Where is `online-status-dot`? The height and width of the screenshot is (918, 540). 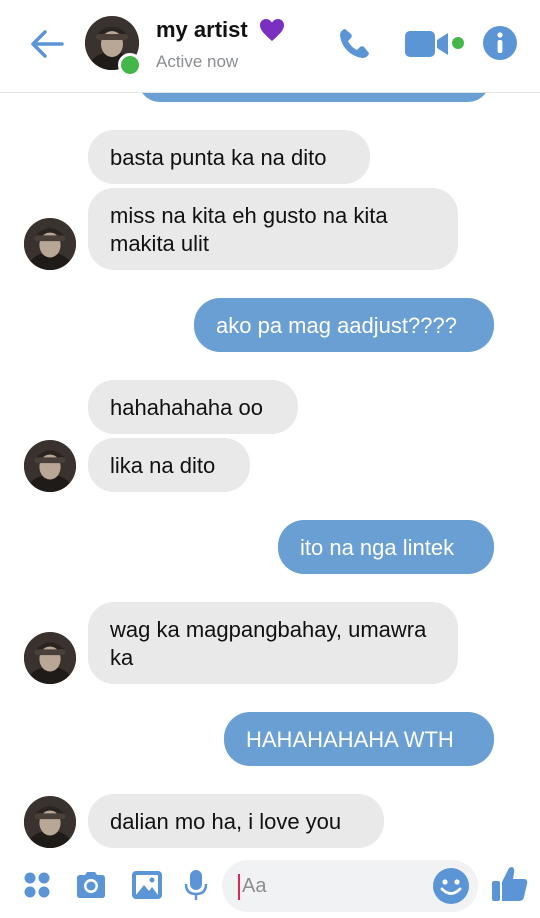
online-status-dot is located at coordinates (130, 65).